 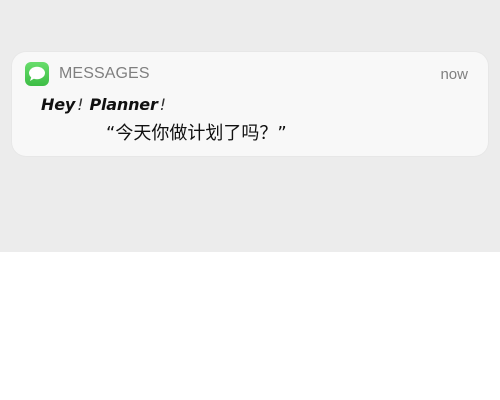 I want to click on notification-title-exclamation-1: !, so click(x=80, y=104).